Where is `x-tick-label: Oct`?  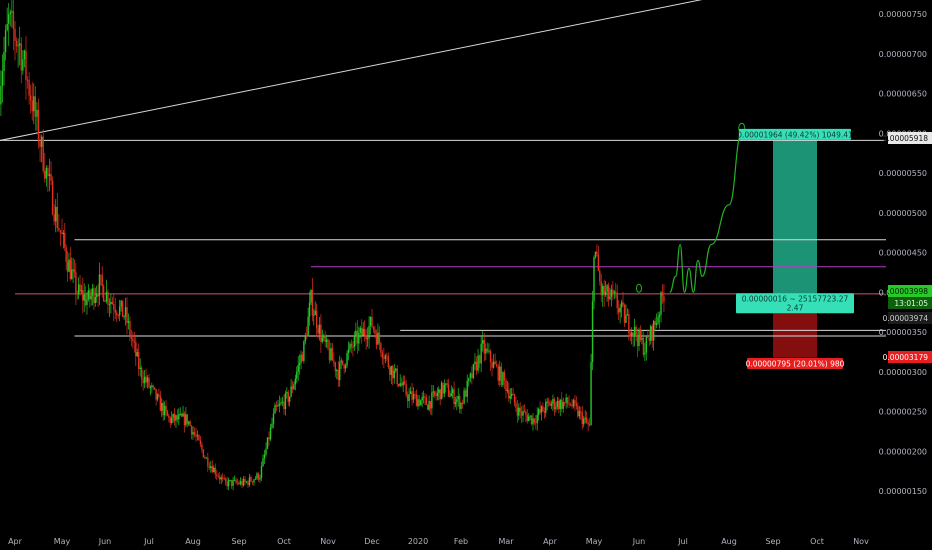 x-tick-label: Oct is located at coordinates (284, 541).